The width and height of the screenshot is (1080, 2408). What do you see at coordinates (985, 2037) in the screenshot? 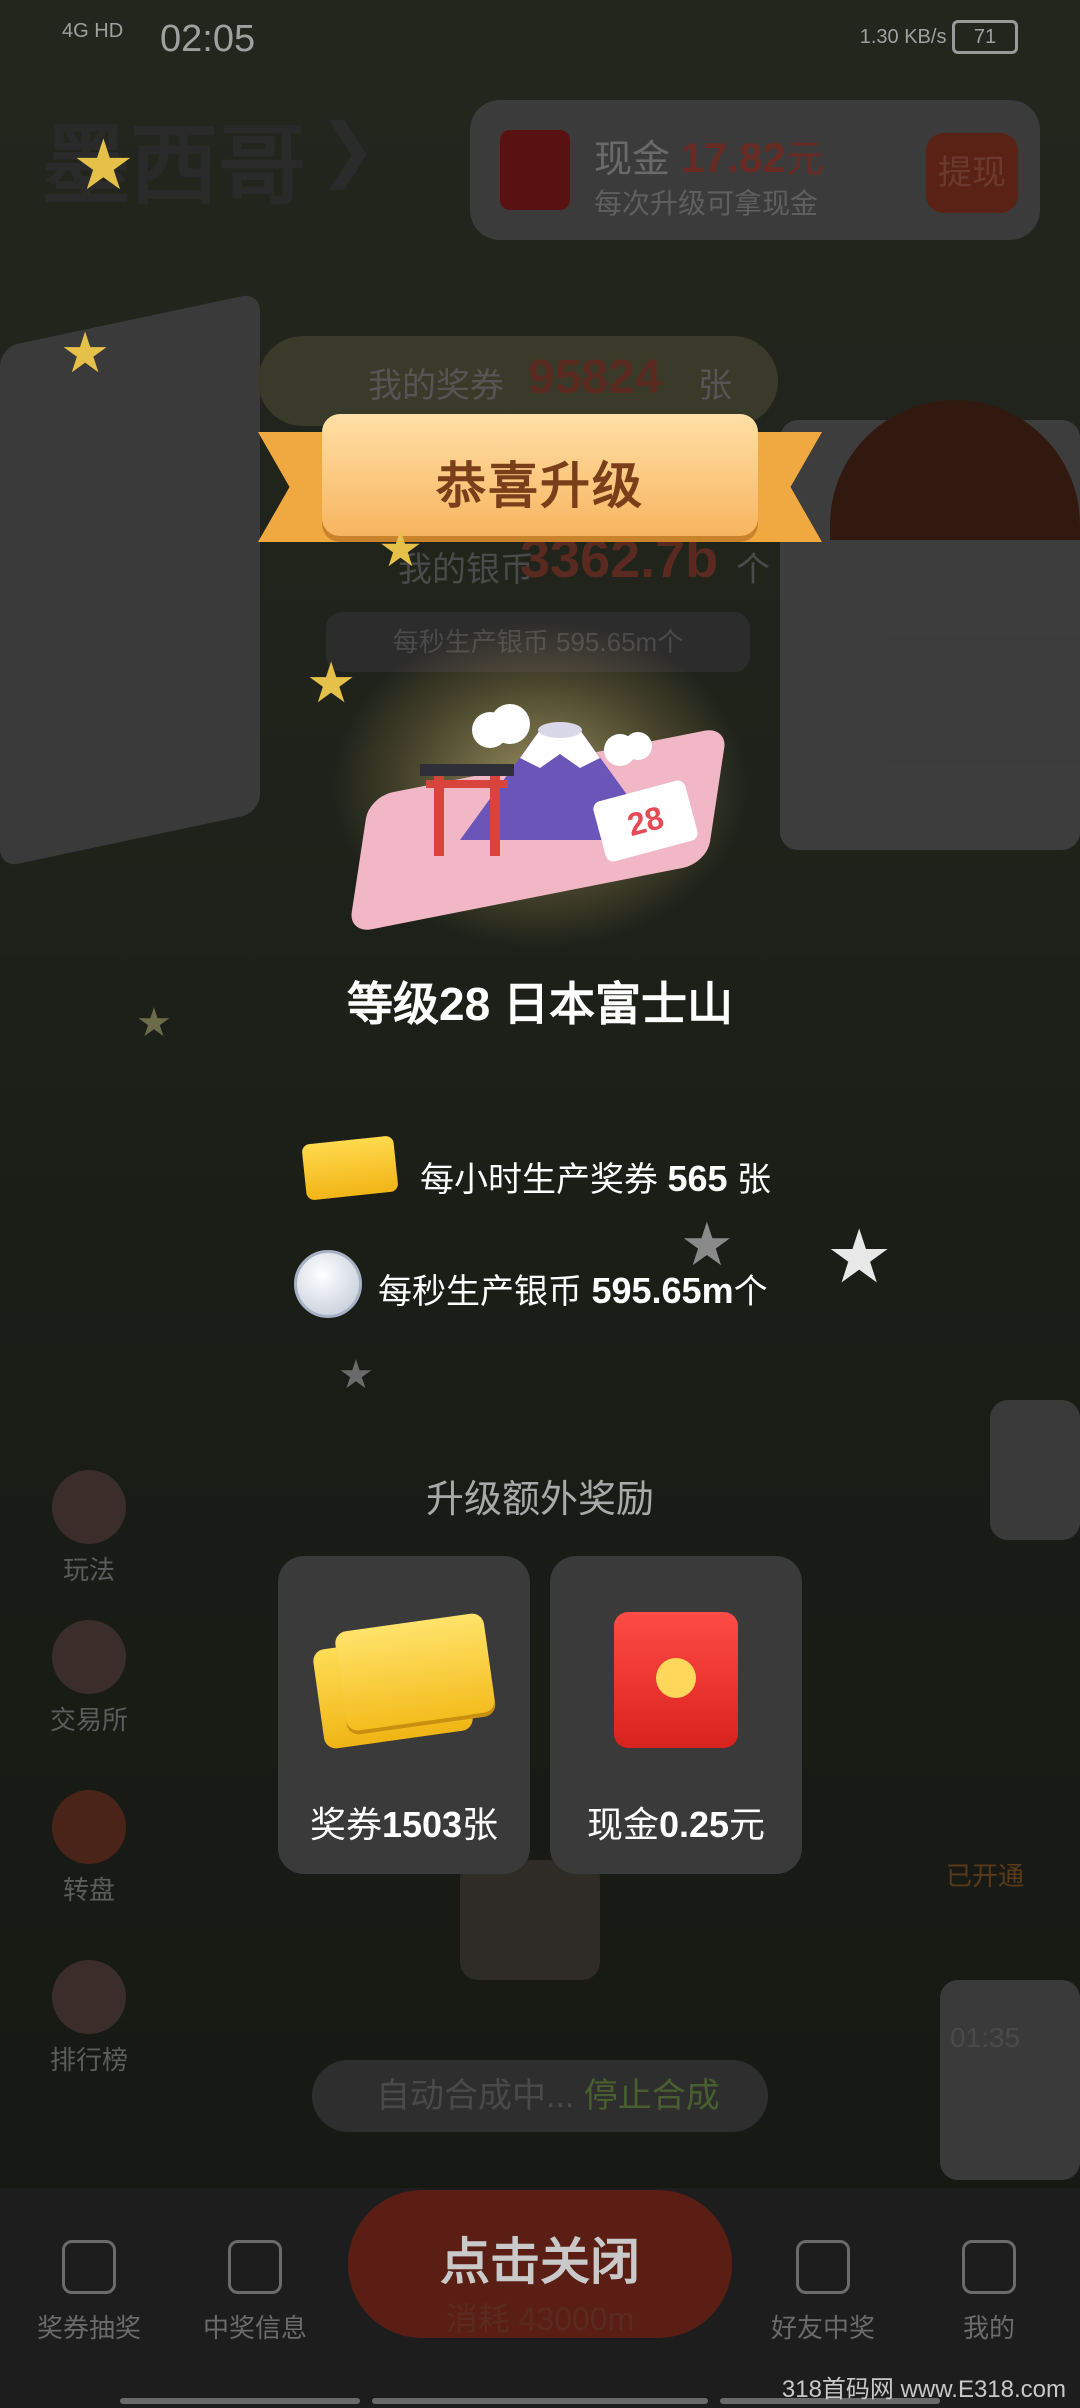
I see `side-right-timer: 01:35` at bounding box center [985, 2037].